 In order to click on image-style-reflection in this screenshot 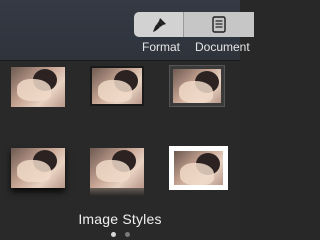, I will do `click(117, 172)`.